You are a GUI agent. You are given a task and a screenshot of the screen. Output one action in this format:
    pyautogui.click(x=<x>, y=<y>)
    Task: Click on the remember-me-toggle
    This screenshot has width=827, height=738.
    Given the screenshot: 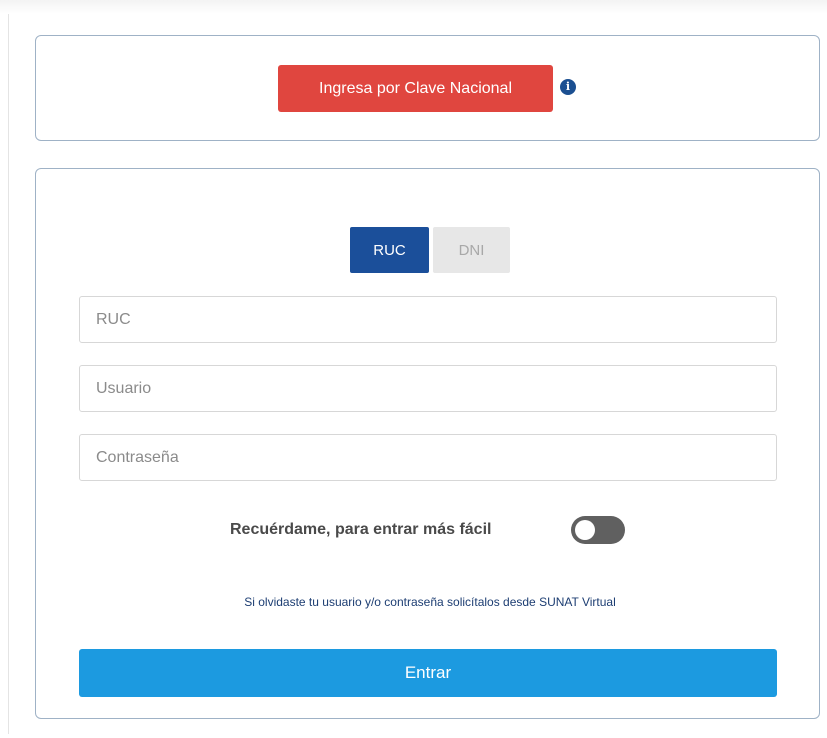 What is the action you would take?
    pyautogui.click(x=598, y=530)
    